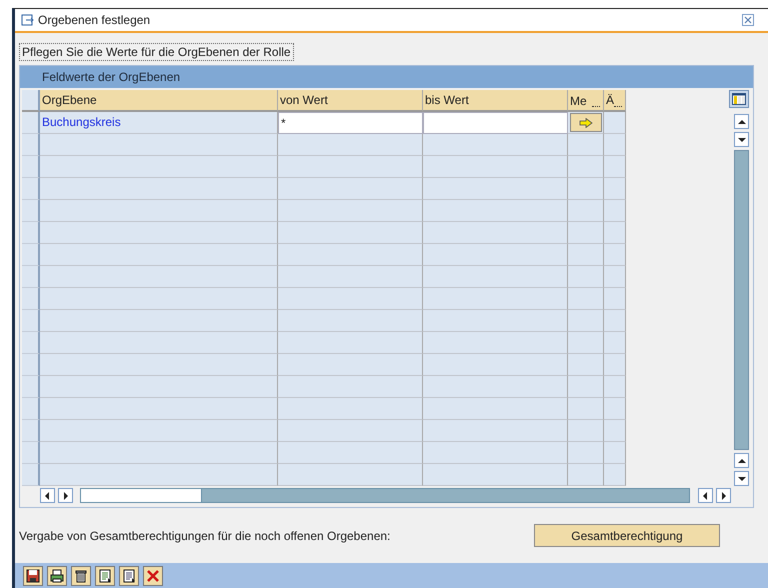 The image size is (768, 588). I want to click on print-icon, so click(57, 576).